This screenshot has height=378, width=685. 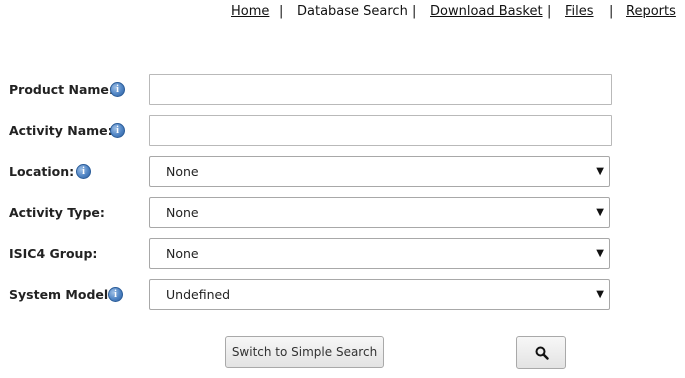 What do you see at coordinates (379, 212) in the screenshot?
I see `activity-type-select: None ▼` at bounding box center [379, 212].